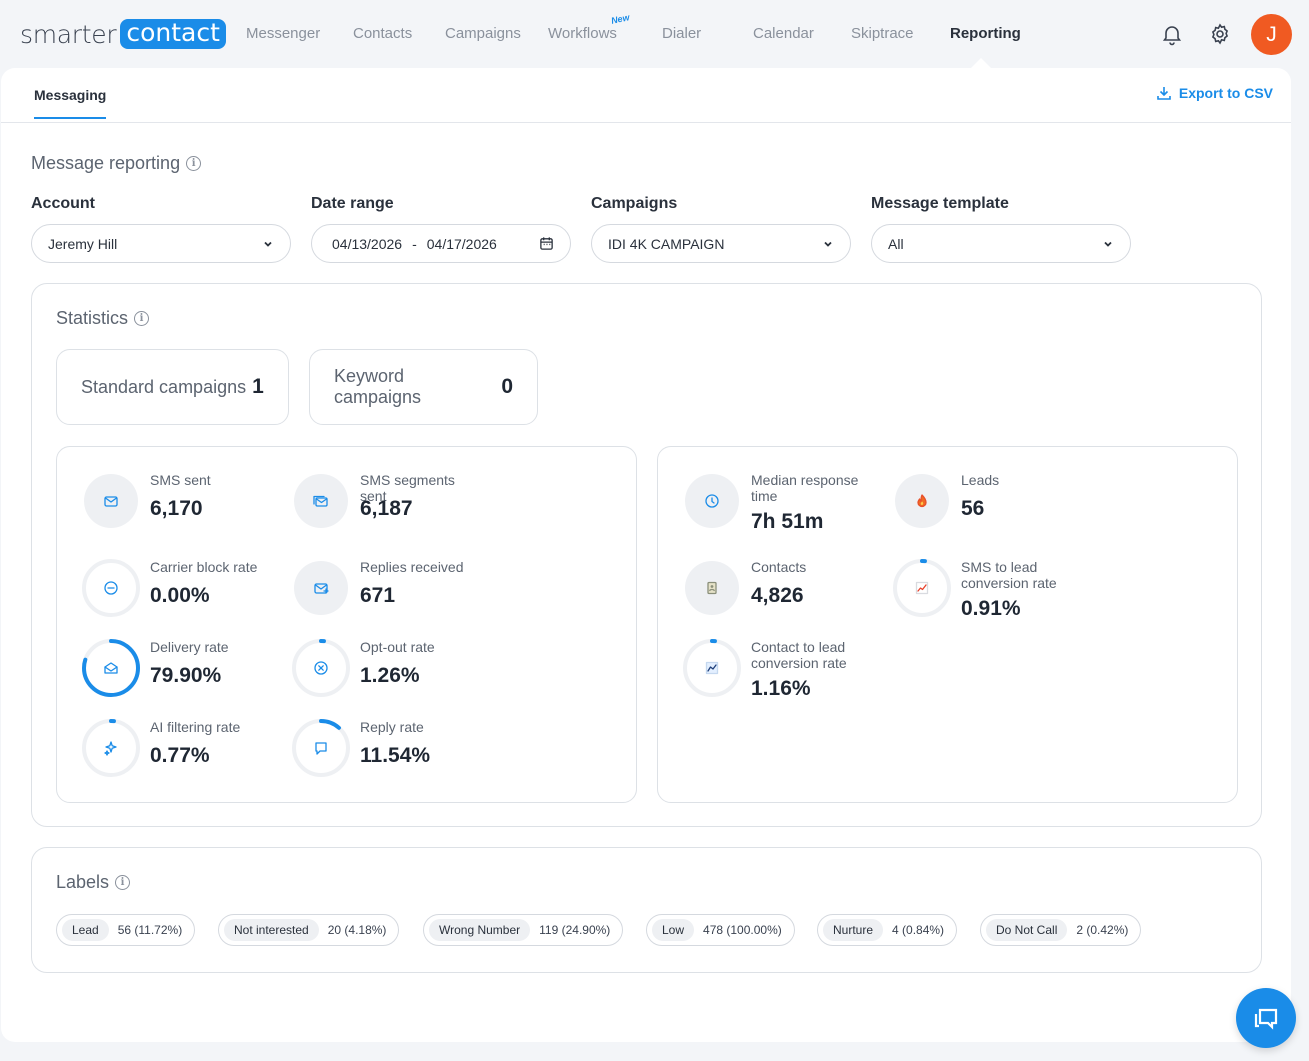 The width and height of the screenshot is (1309, 1061). I want to click on nav-workflows: Workflows, so click(582, 33).